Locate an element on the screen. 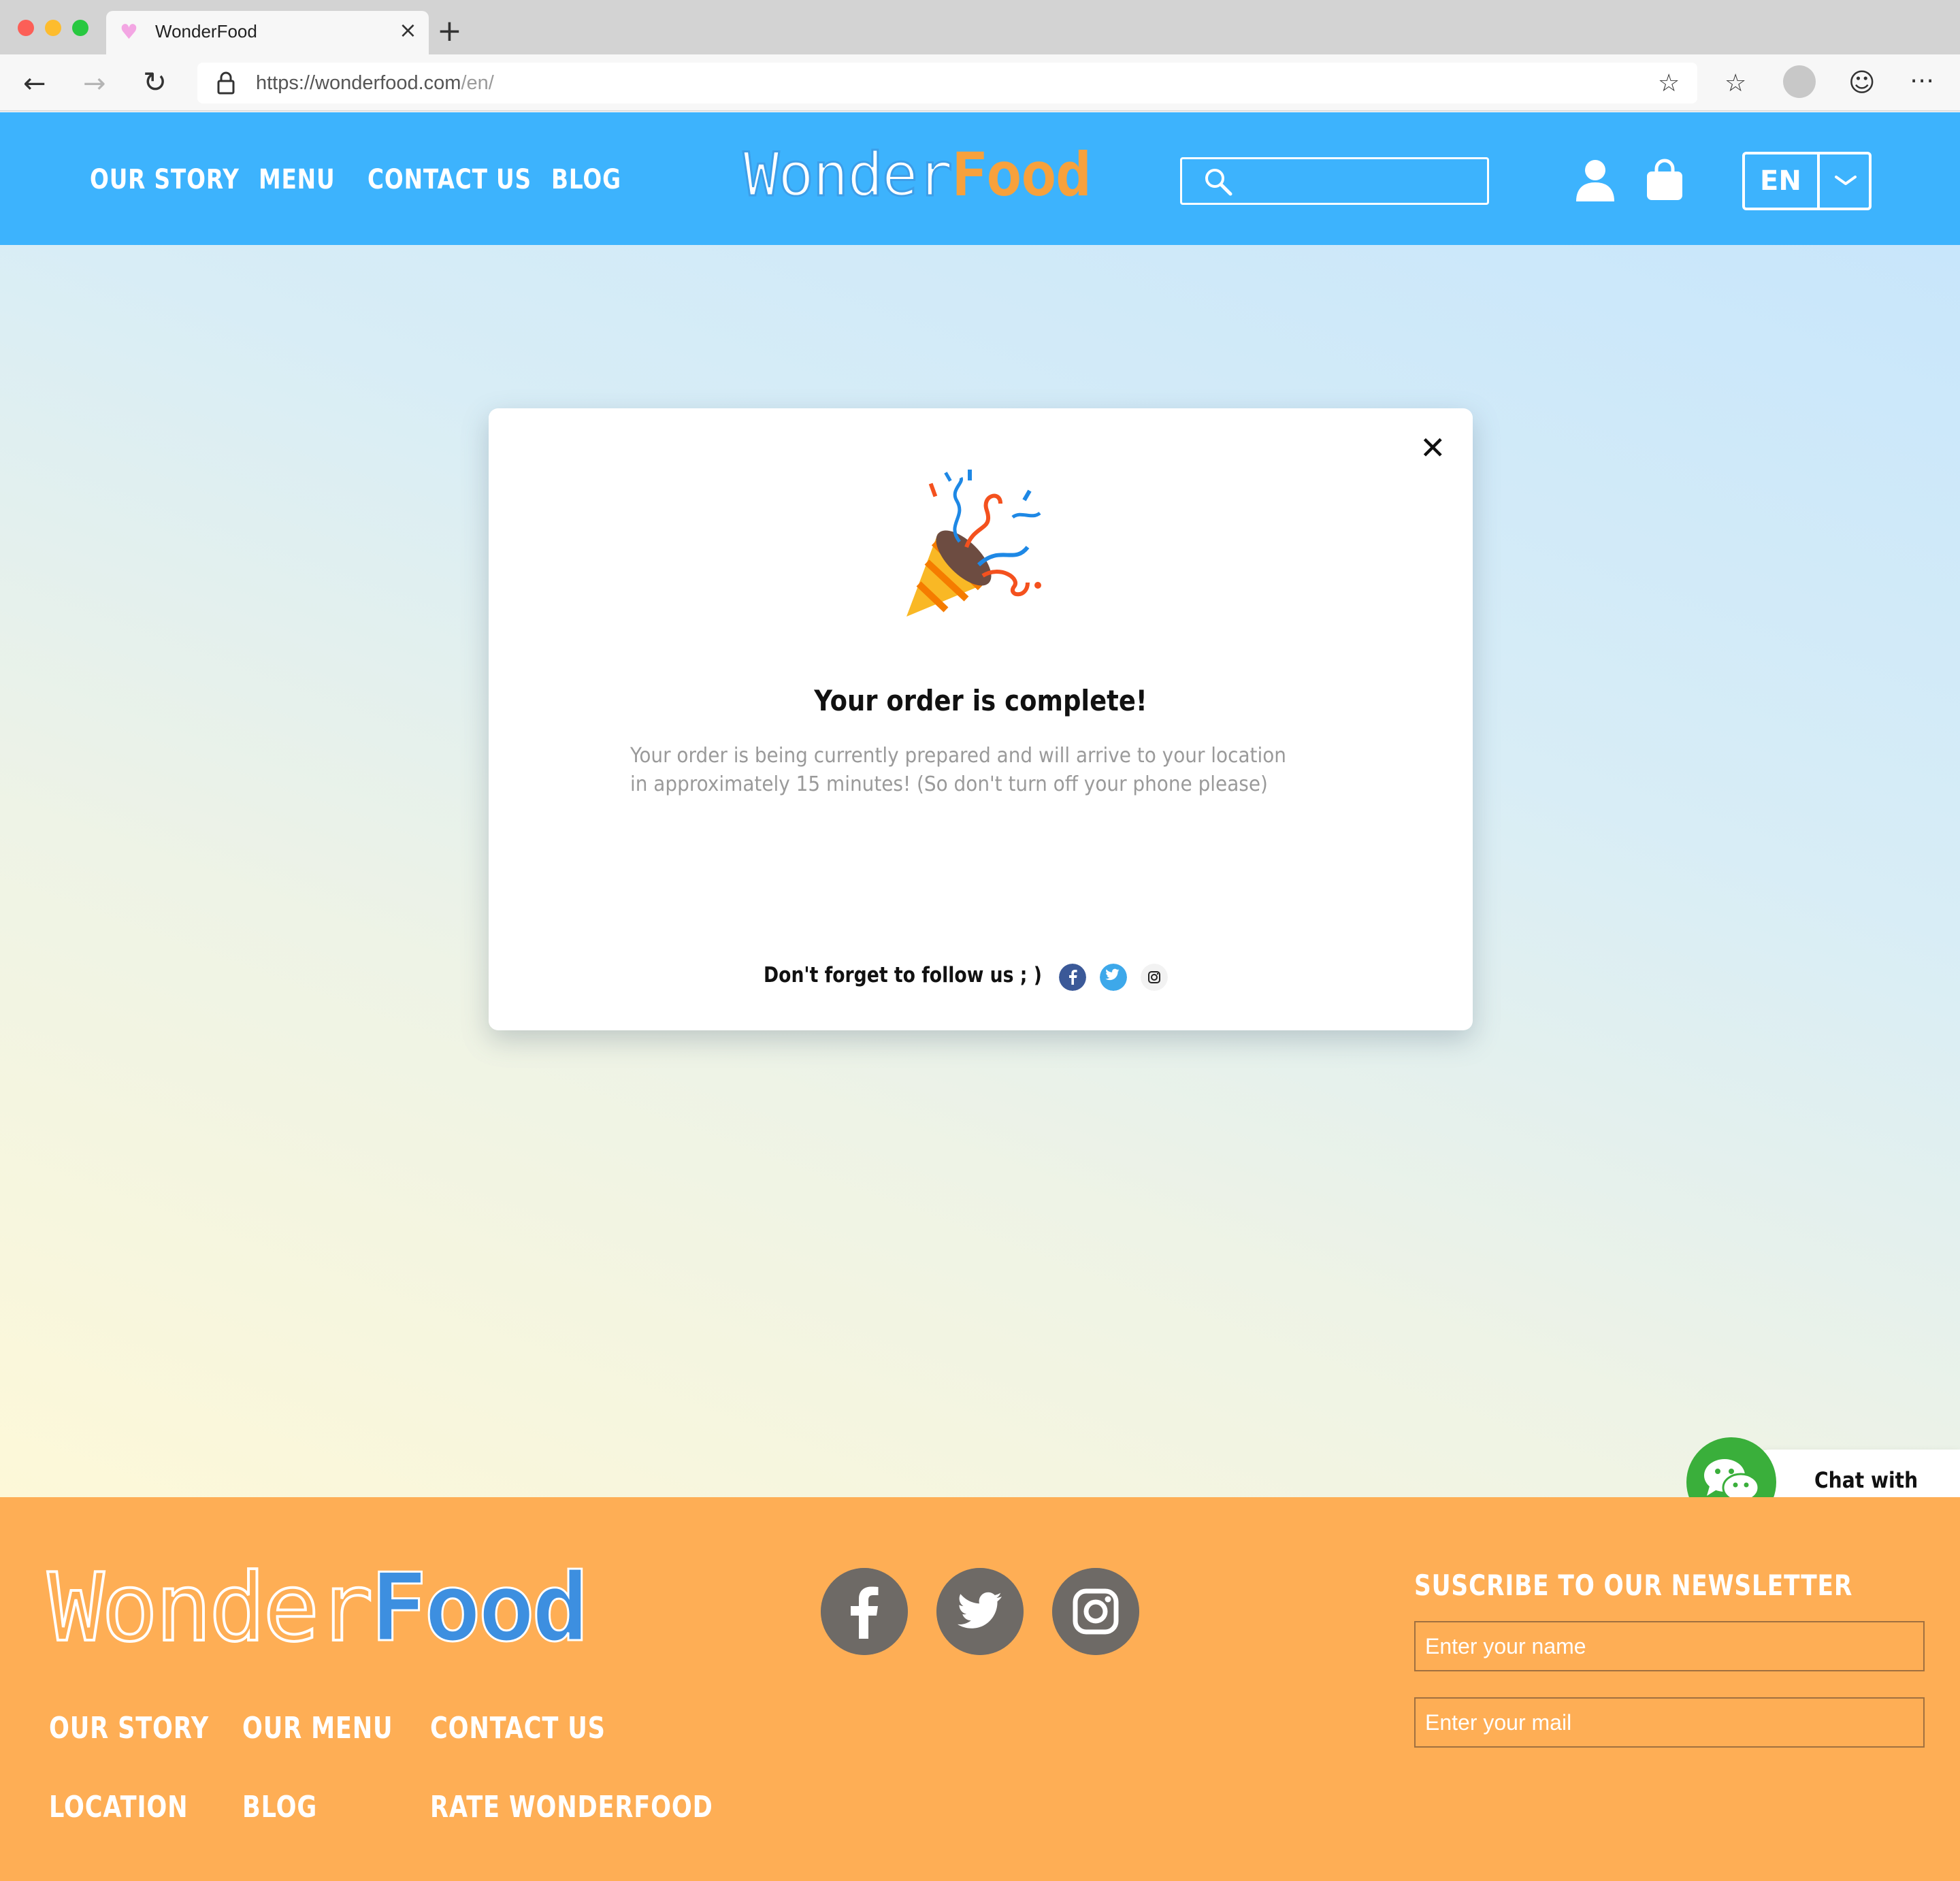 This screenshot has width=1960, height=1881. language-divider is located at coordinates (1818, 181).